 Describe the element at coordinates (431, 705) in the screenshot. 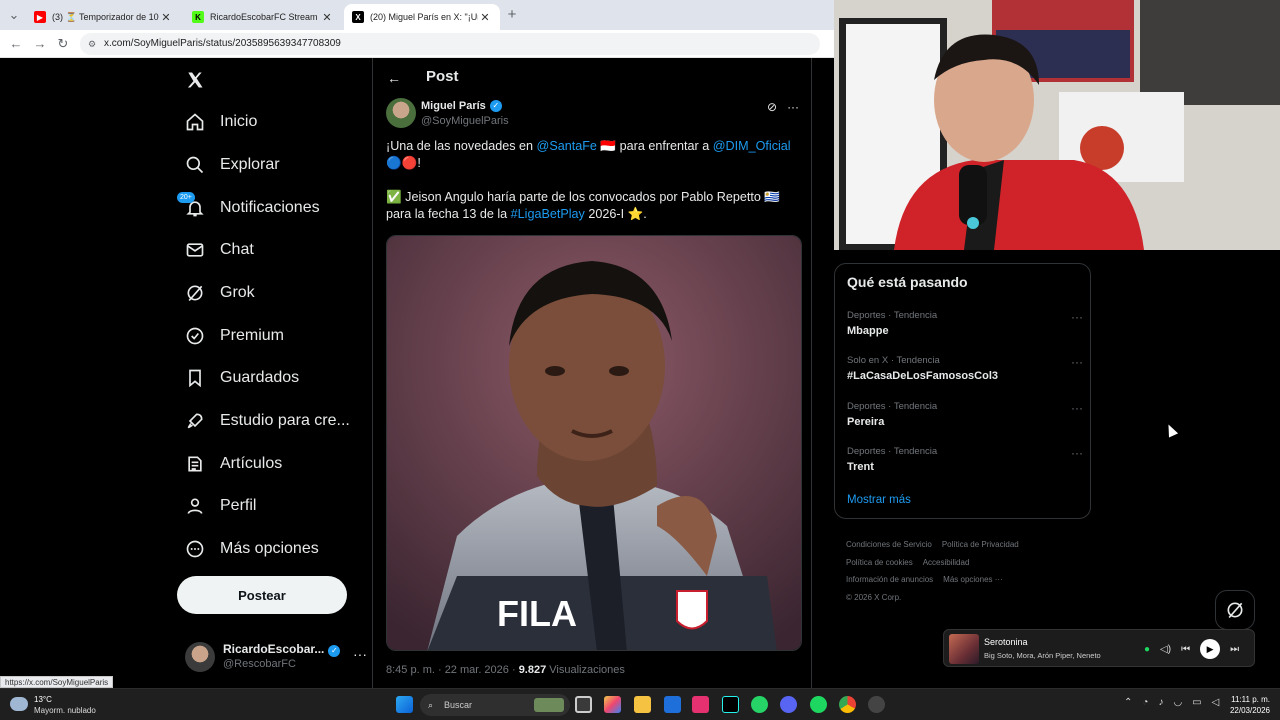

I see `search-icon: ⌕` at that location.